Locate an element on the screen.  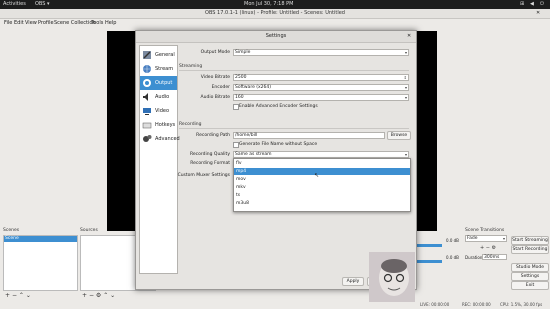
format-option-m3u8: m3u8 is located at coordinates (322, 203).